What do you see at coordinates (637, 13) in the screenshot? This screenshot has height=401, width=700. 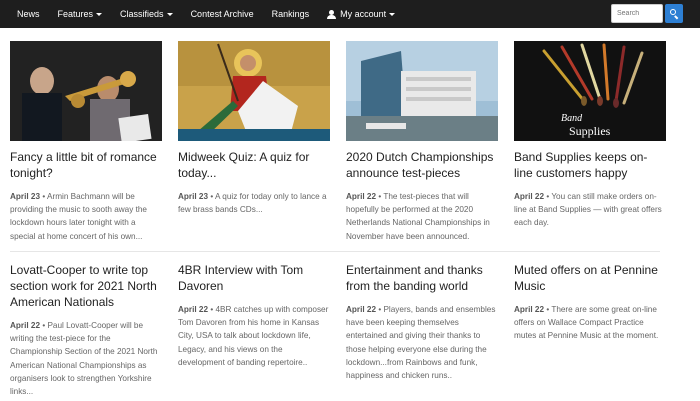 I see `search-input` at bounding box center [637, 13].